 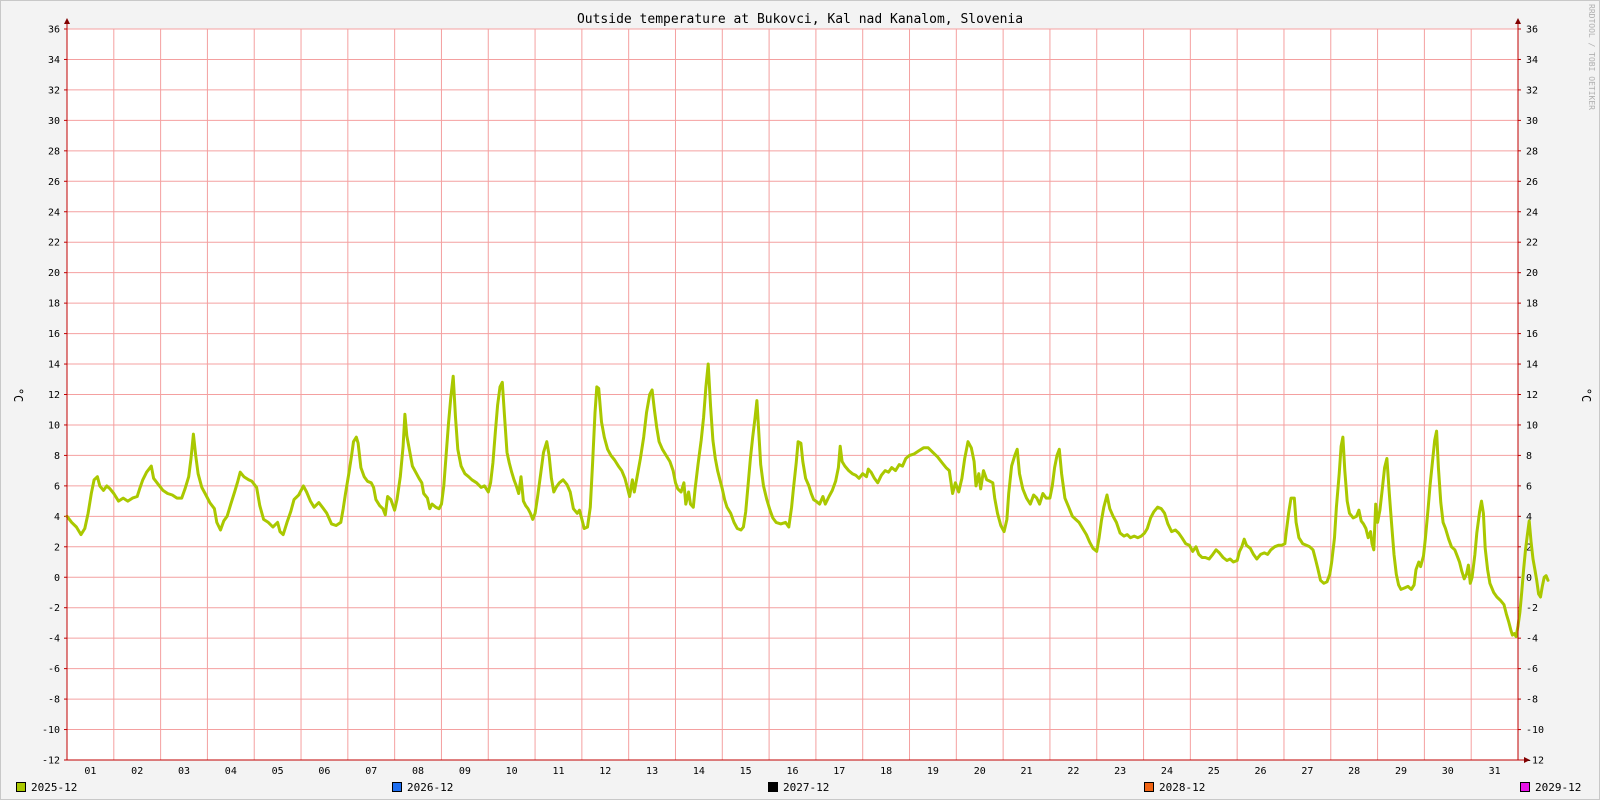 I want to click on legend-item: 2029-12, so click(x=1550, y=787).